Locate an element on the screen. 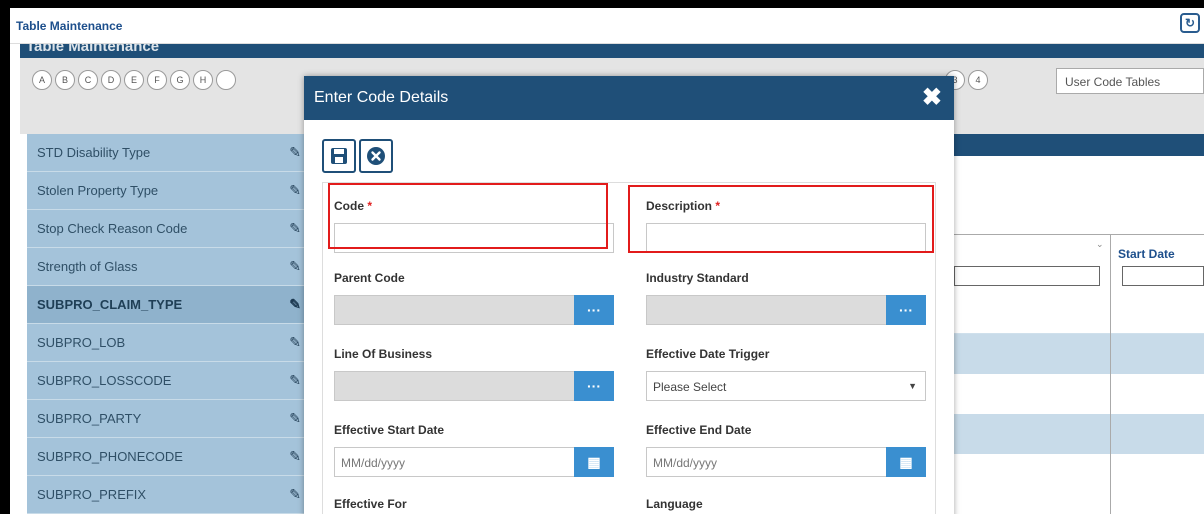  column-divider is located at coordinates (1110, 374).